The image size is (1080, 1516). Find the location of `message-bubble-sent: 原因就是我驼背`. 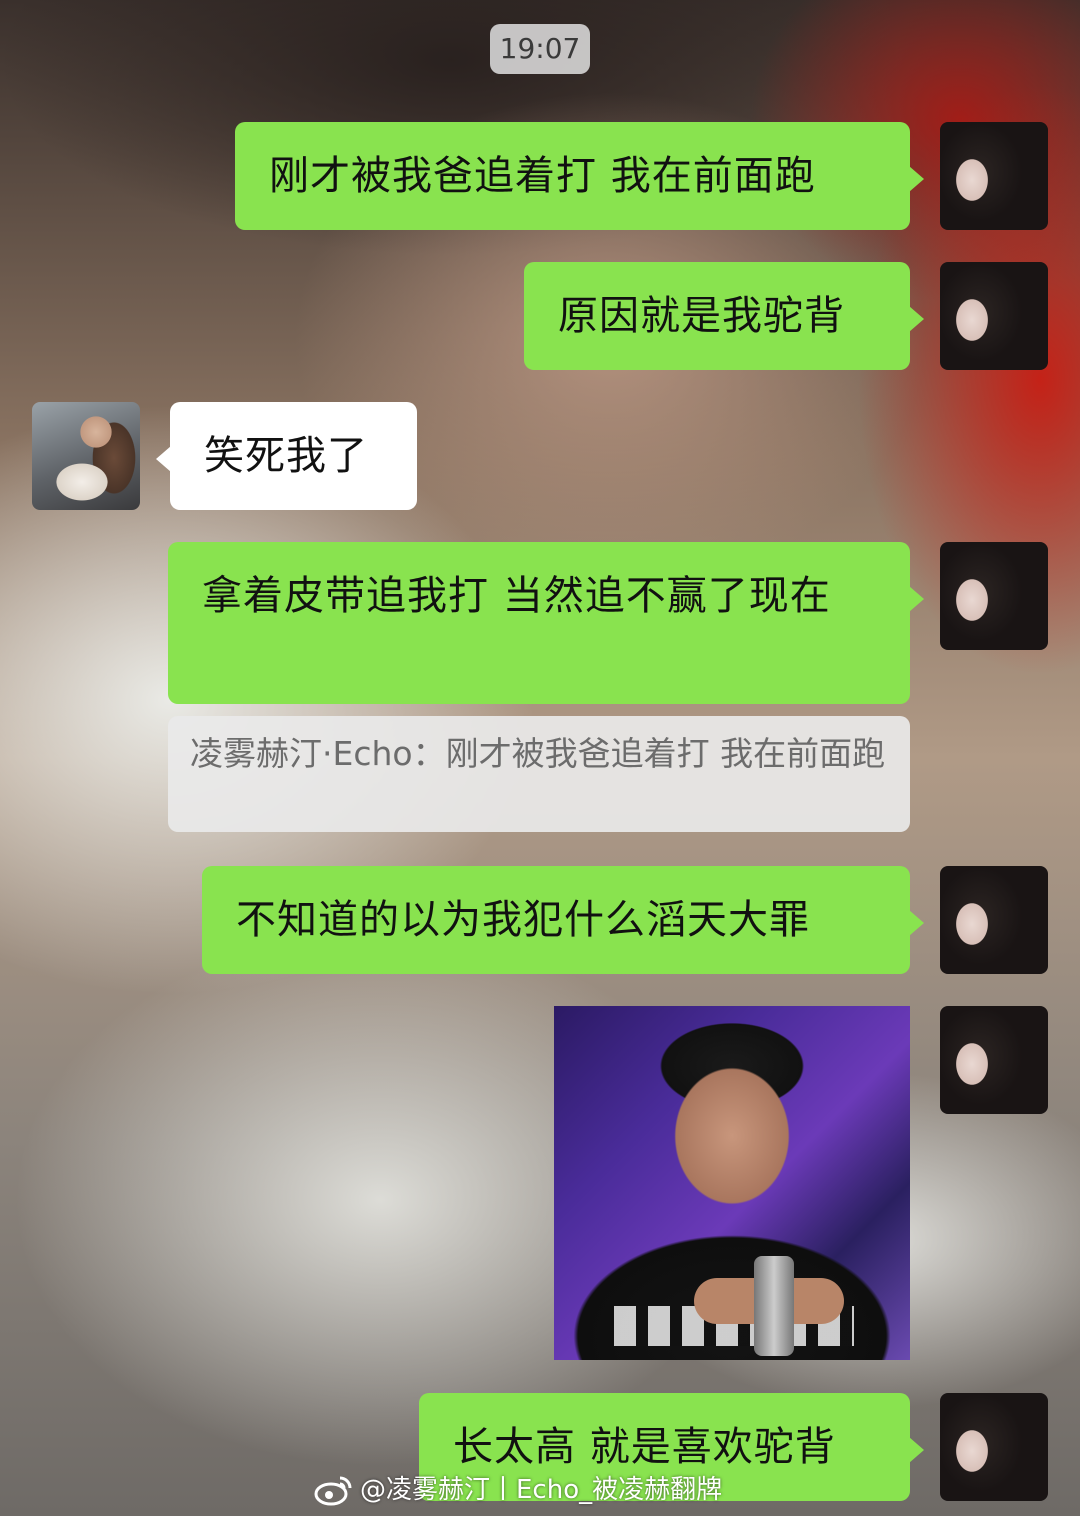

message-bubble-sent: 原因就是我驼背 is located at coordinates (724, 316).